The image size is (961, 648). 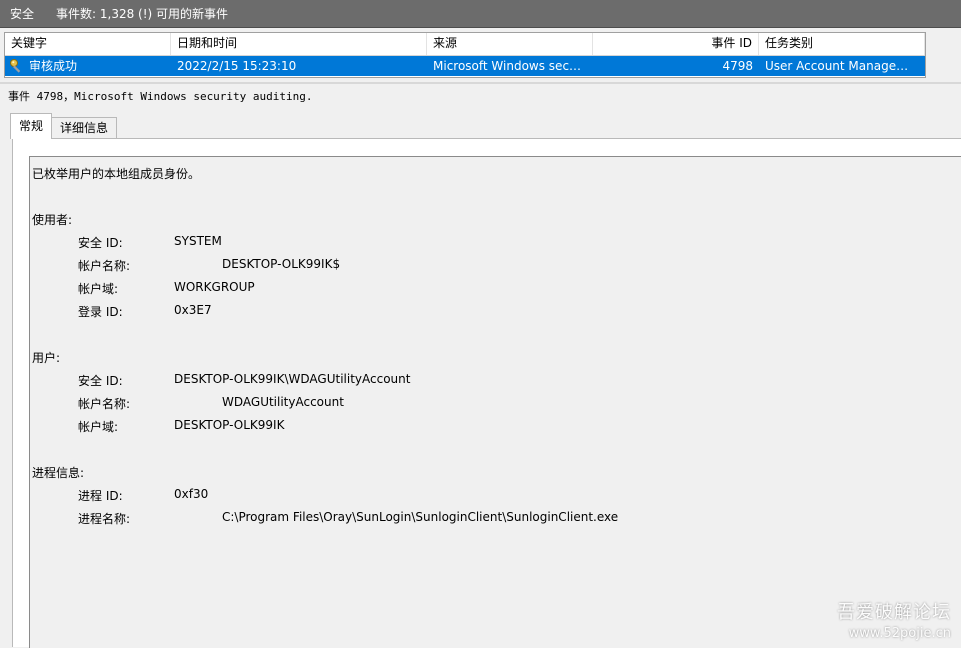 I want to click on column-header-source: 来源, so click(x=510, y=44).